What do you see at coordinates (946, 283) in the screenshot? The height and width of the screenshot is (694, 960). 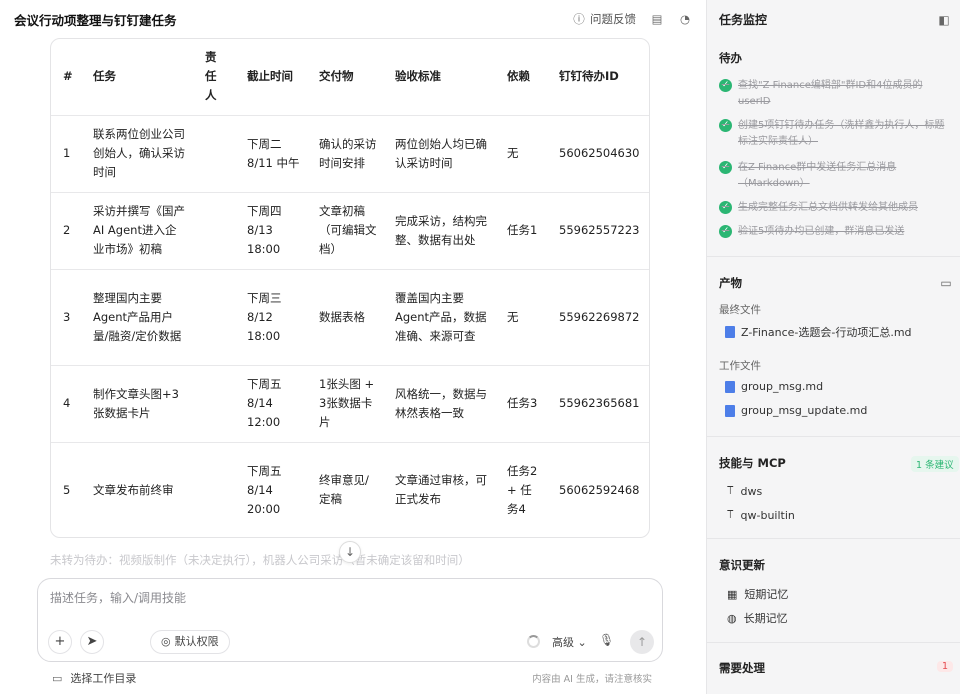 I see `folder-open-icon: ▭` at bounding box center [946, 283].